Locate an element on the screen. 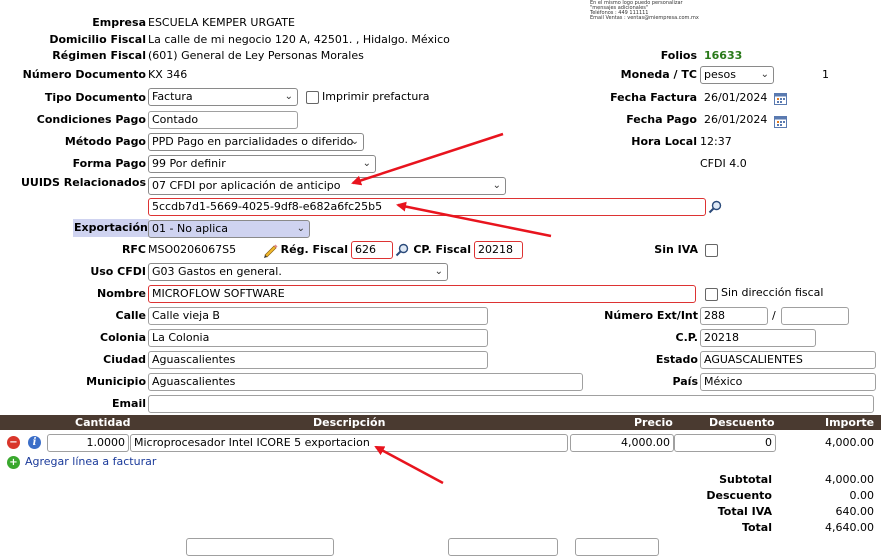 Image resolution: width=881 pixels, height=556 pixels. tipo-documento-selected: Factura is located at coordinates (172, 96).